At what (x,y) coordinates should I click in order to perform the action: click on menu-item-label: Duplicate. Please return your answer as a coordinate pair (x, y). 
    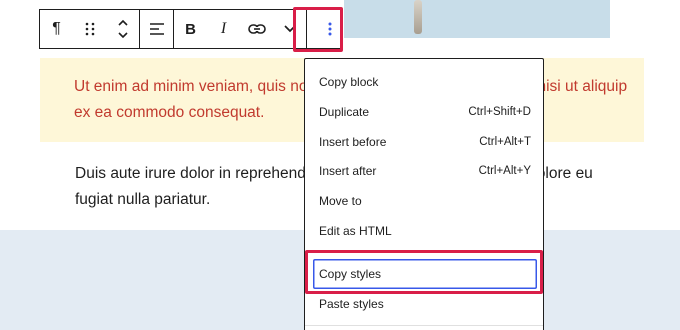
    Looking at the image, I should click on (344, 112).